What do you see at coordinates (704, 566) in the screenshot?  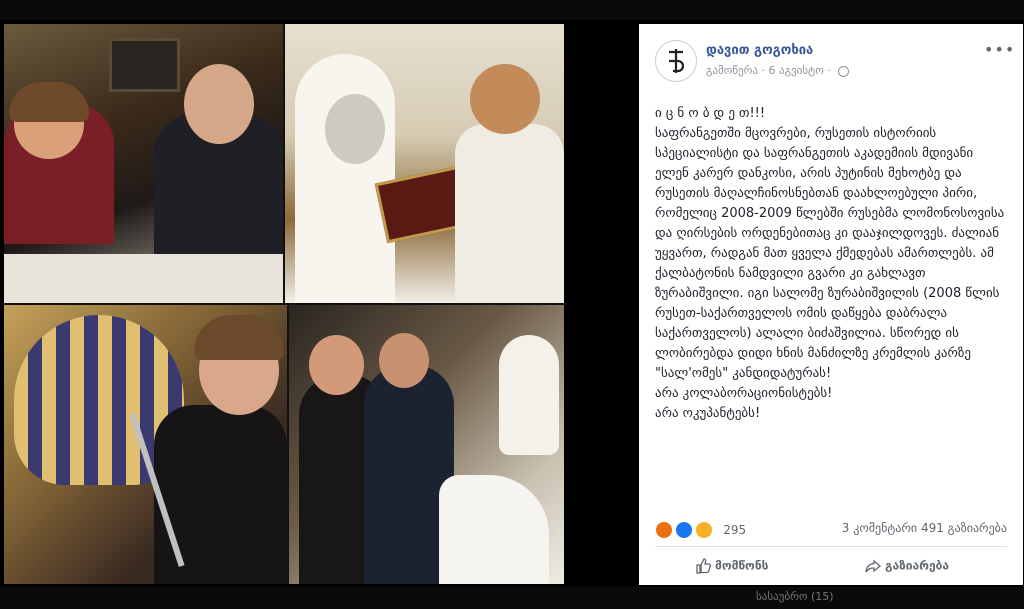 I see `thumbs-up-icon` at bounding box center [704, 566].